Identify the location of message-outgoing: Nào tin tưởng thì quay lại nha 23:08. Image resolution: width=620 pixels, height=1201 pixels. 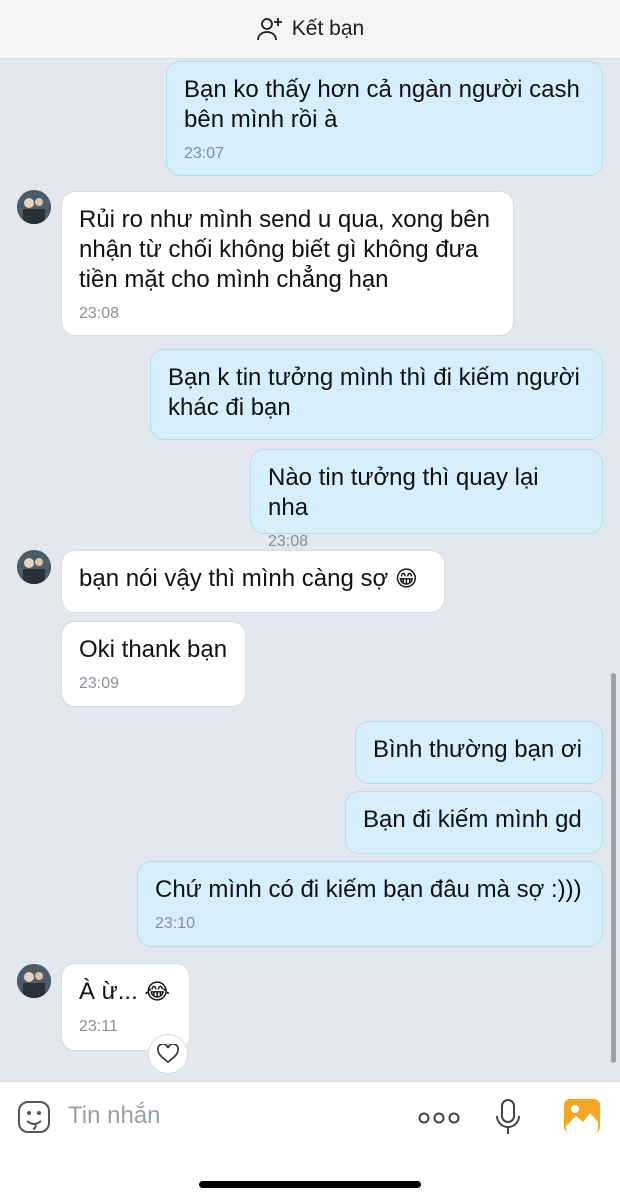
(426, 499).